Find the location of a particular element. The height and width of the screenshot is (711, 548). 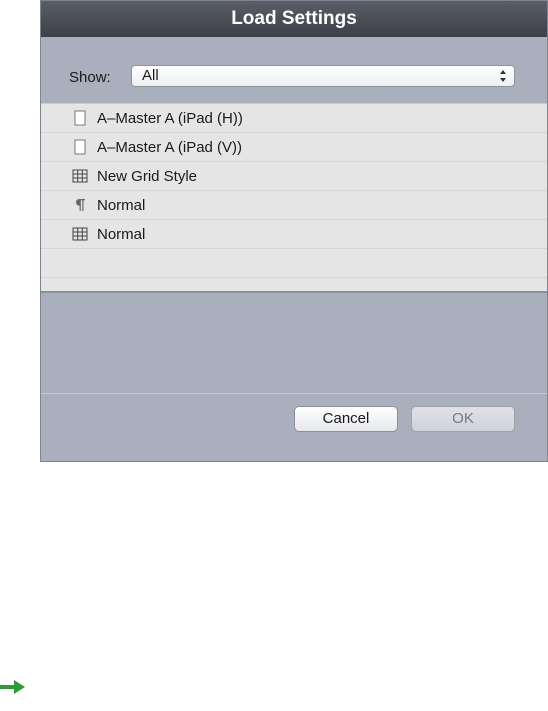

show-select: All is located at coordinates (323, 76).